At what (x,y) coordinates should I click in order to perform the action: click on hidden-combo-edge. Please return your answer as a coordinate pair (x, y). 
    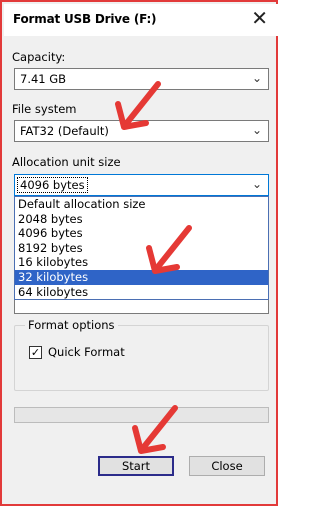
    Looking at the image, I should click on (141, 307).